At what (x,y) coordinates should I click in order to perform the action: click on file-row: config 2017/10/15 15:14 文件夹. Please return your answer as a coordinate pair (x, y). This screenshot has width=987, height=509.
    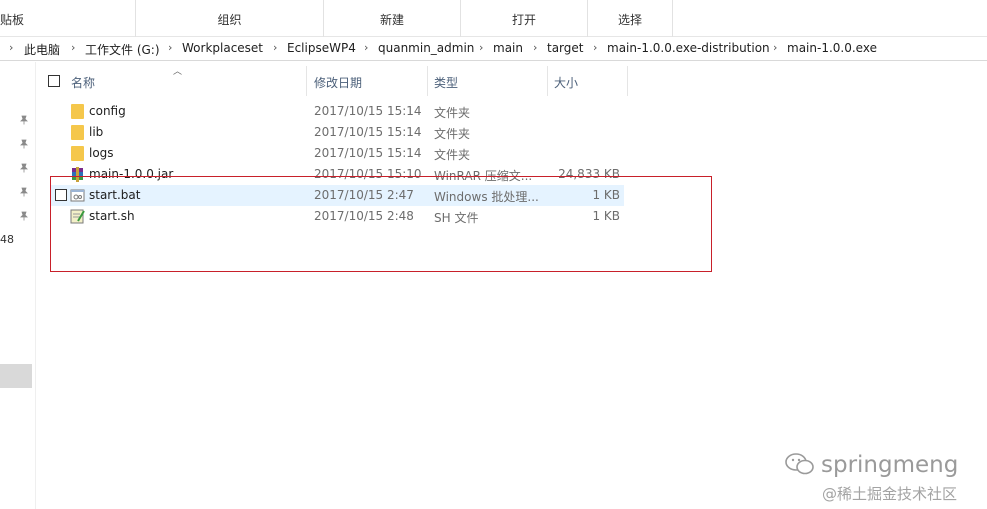
    Looking at the image, I should click on (337, 111).